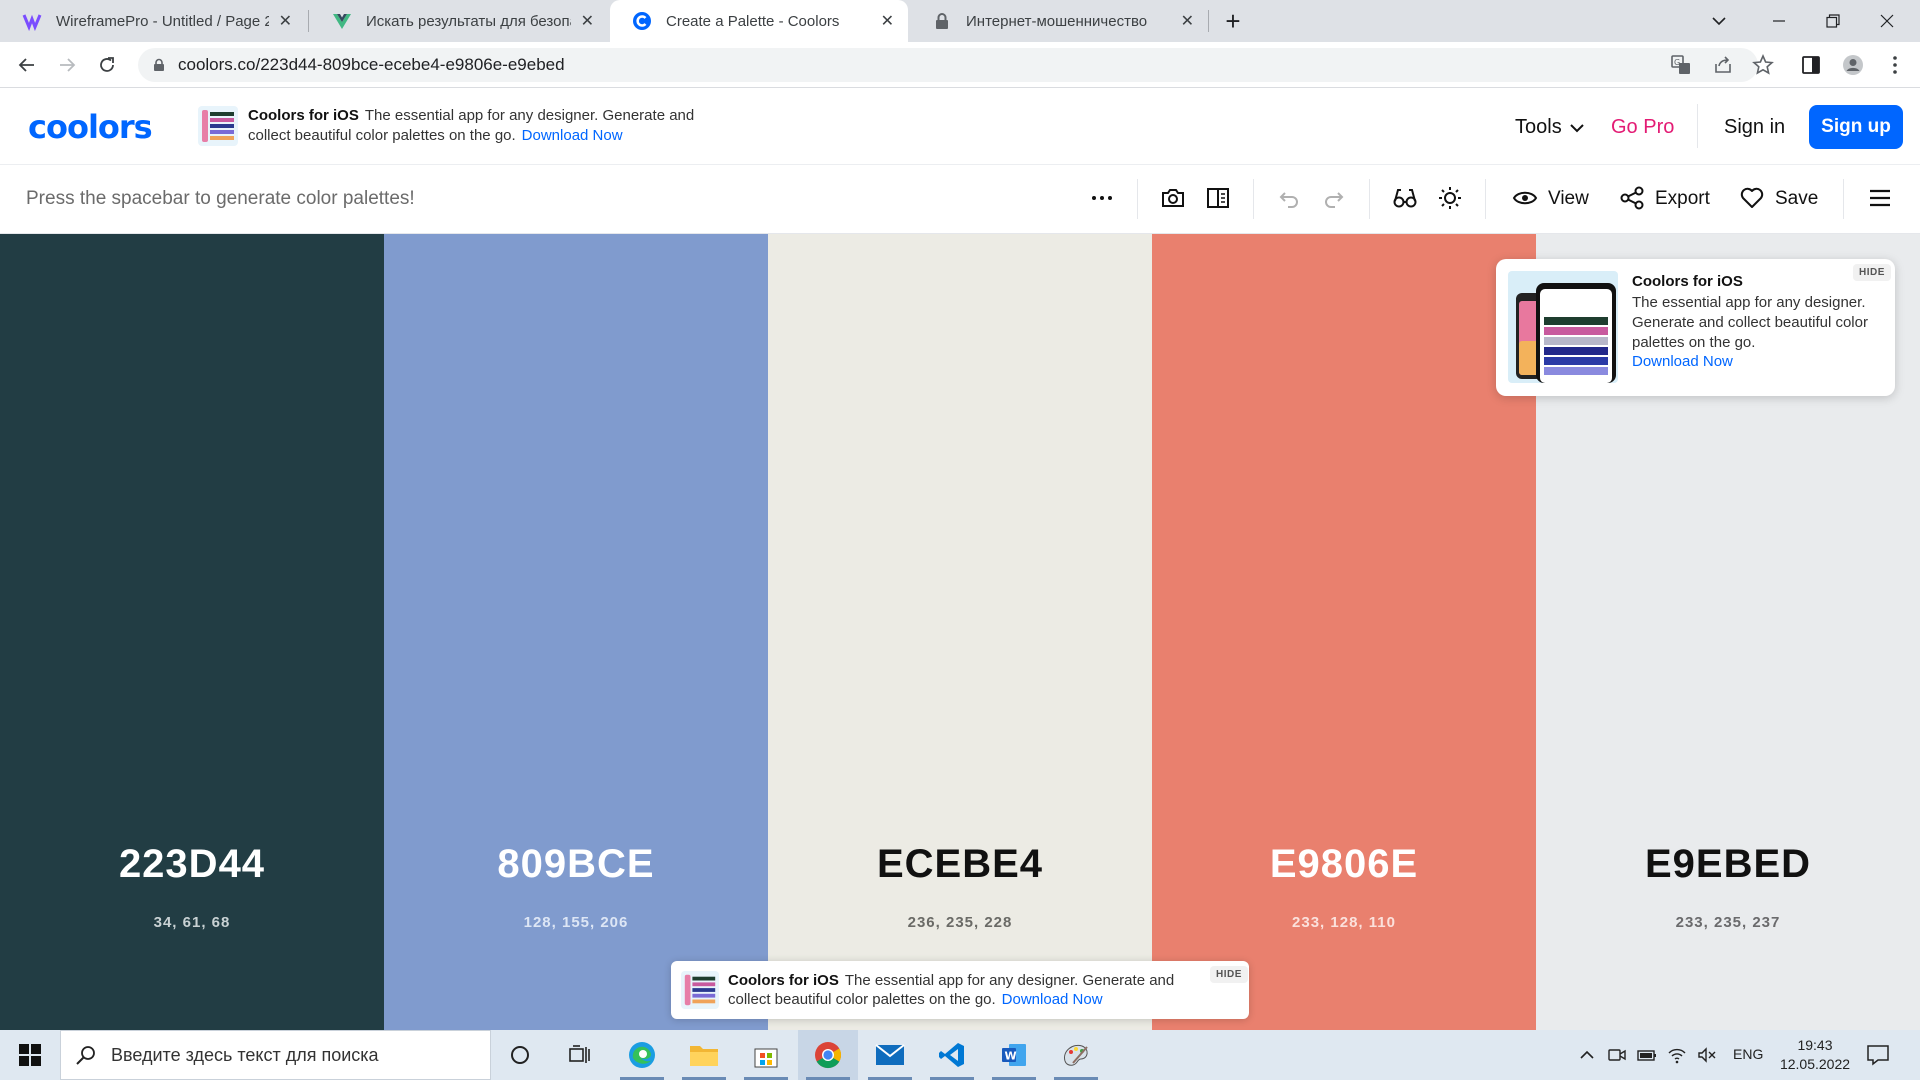  What do you see at coordinates (1059, 21) in the screenshot?
I see `tab-fraud: Интернет-мошенничество ✕` at bounding box center [1059, 21].